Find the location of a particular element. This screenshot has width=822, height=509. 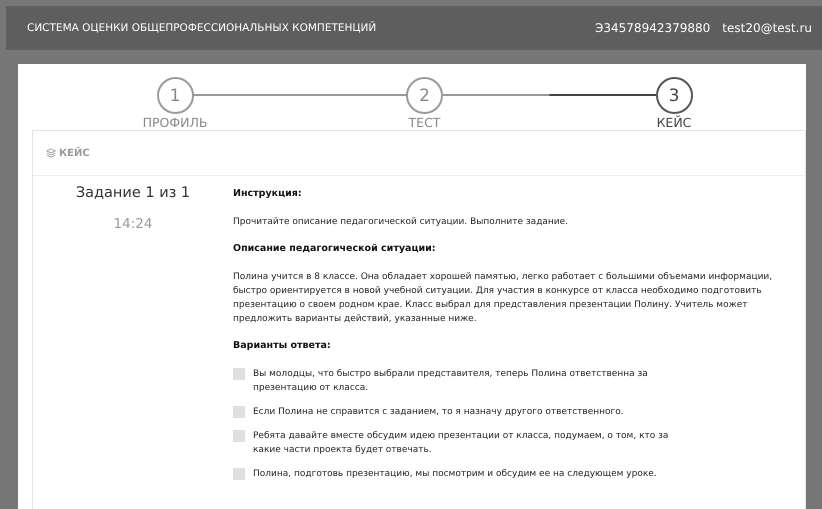

step-label: КЕЙС is located at coordinates (674, 122).